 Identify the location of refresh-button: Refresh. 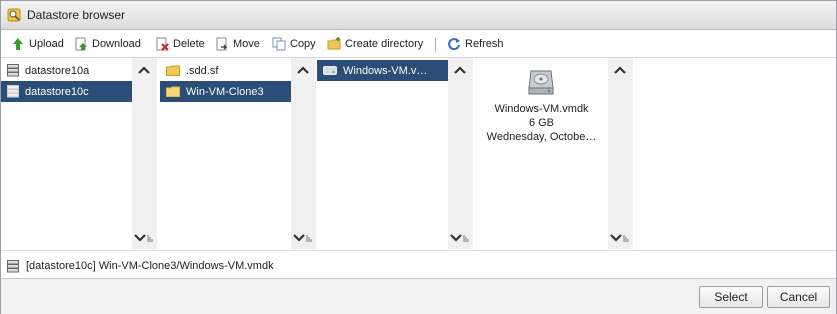
(475, 44).